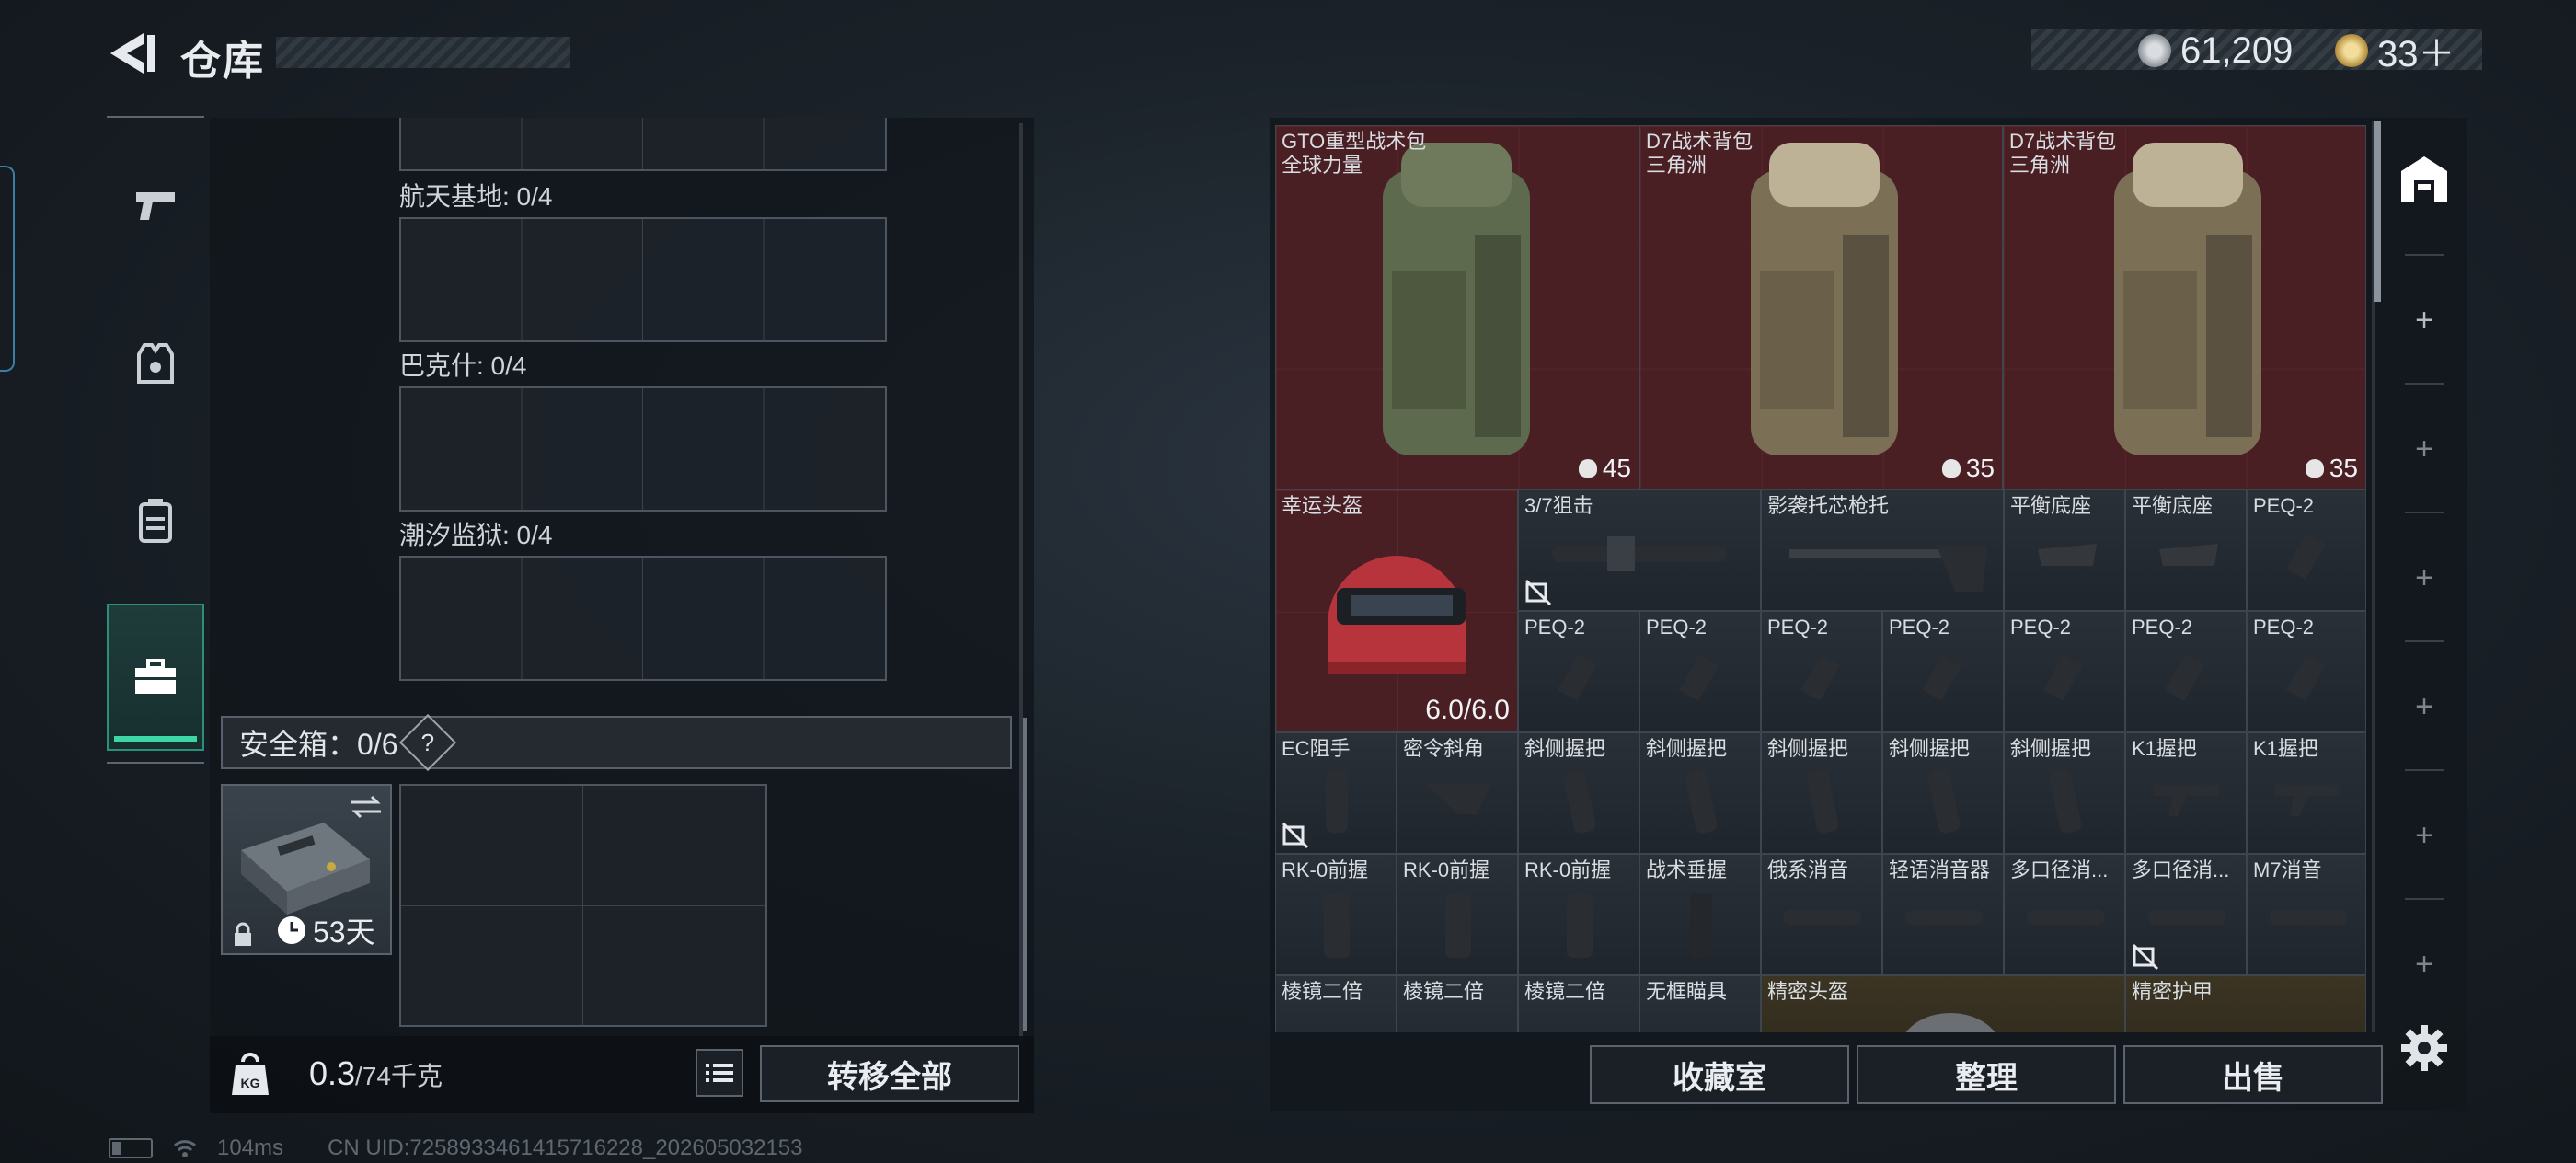 This screenshot has height=1163, width=2576. Describe the element at coordinates (2416, 55) in the screenshot. I see `currency-premium-value: 33＋` at that location.